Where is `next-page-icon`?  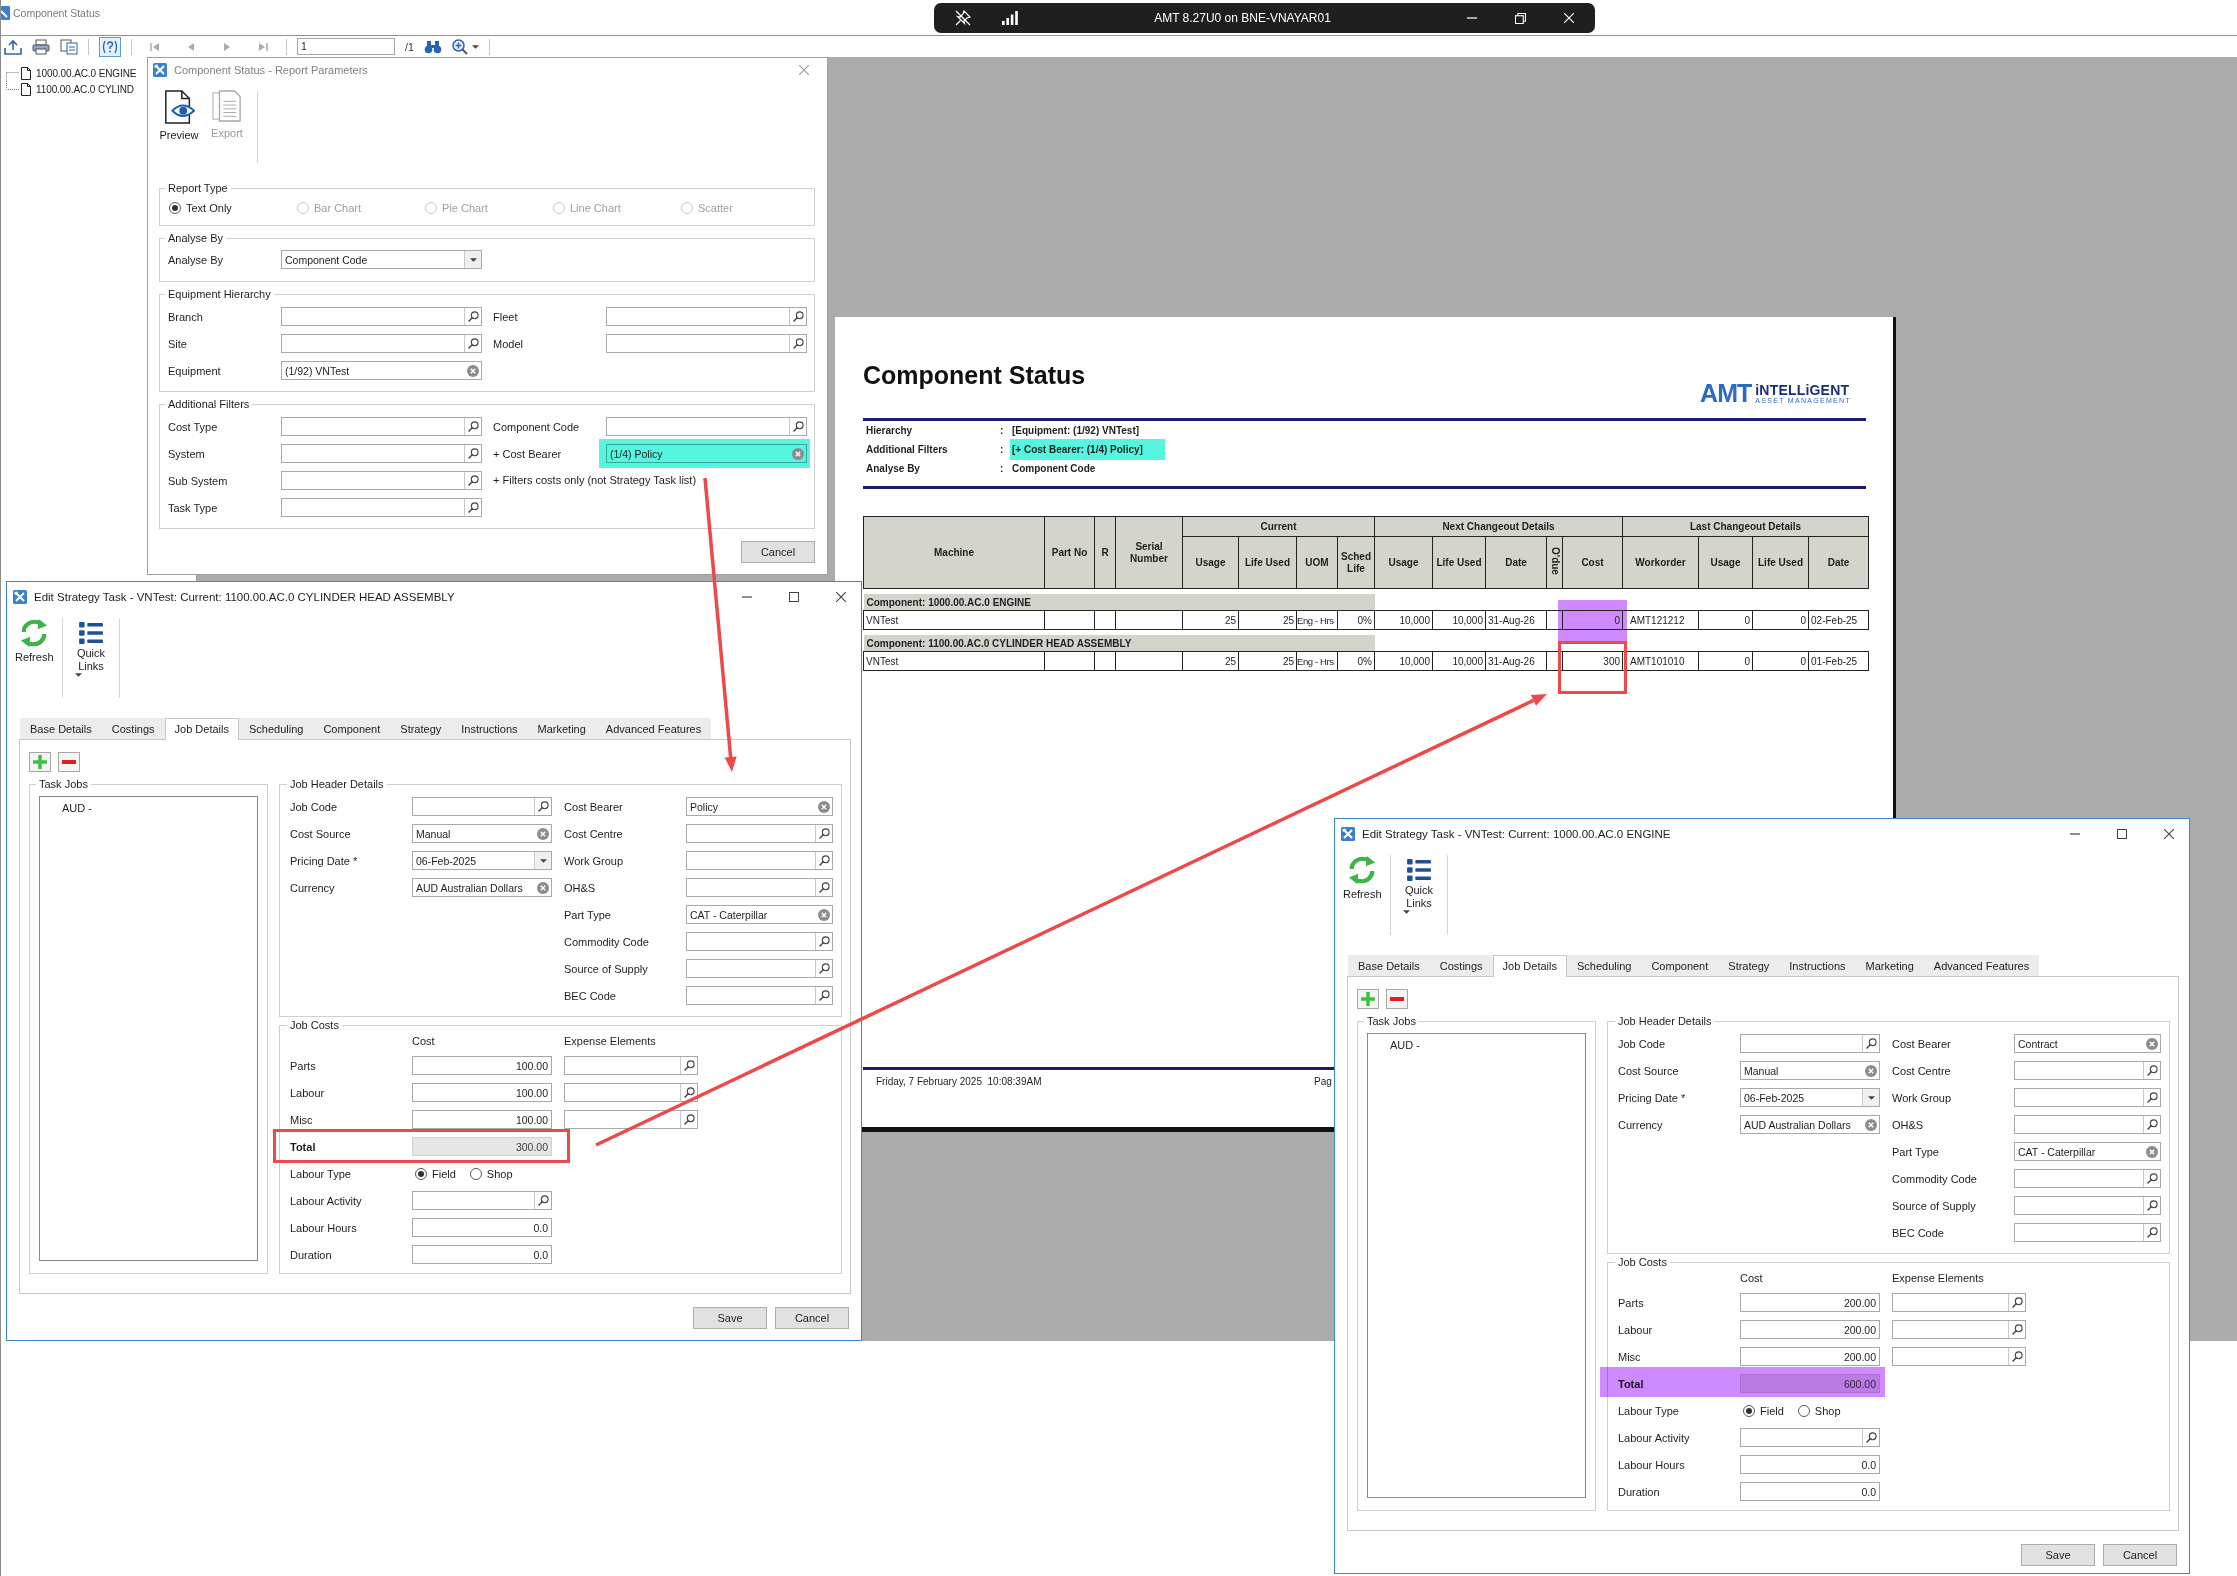
next-page-icon is located at coordinates (227, 46).